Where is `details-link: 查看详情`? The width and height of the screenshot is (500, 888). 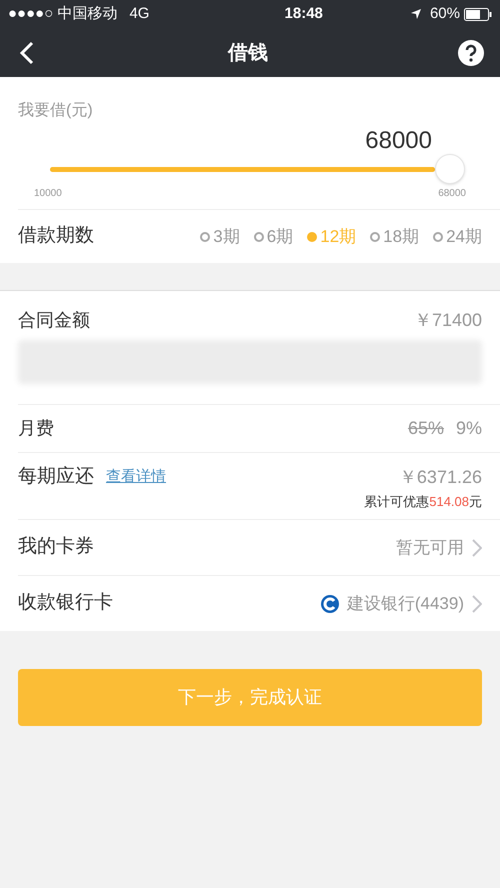 details-link: 查看详情 is located at coordinates (136, 477).